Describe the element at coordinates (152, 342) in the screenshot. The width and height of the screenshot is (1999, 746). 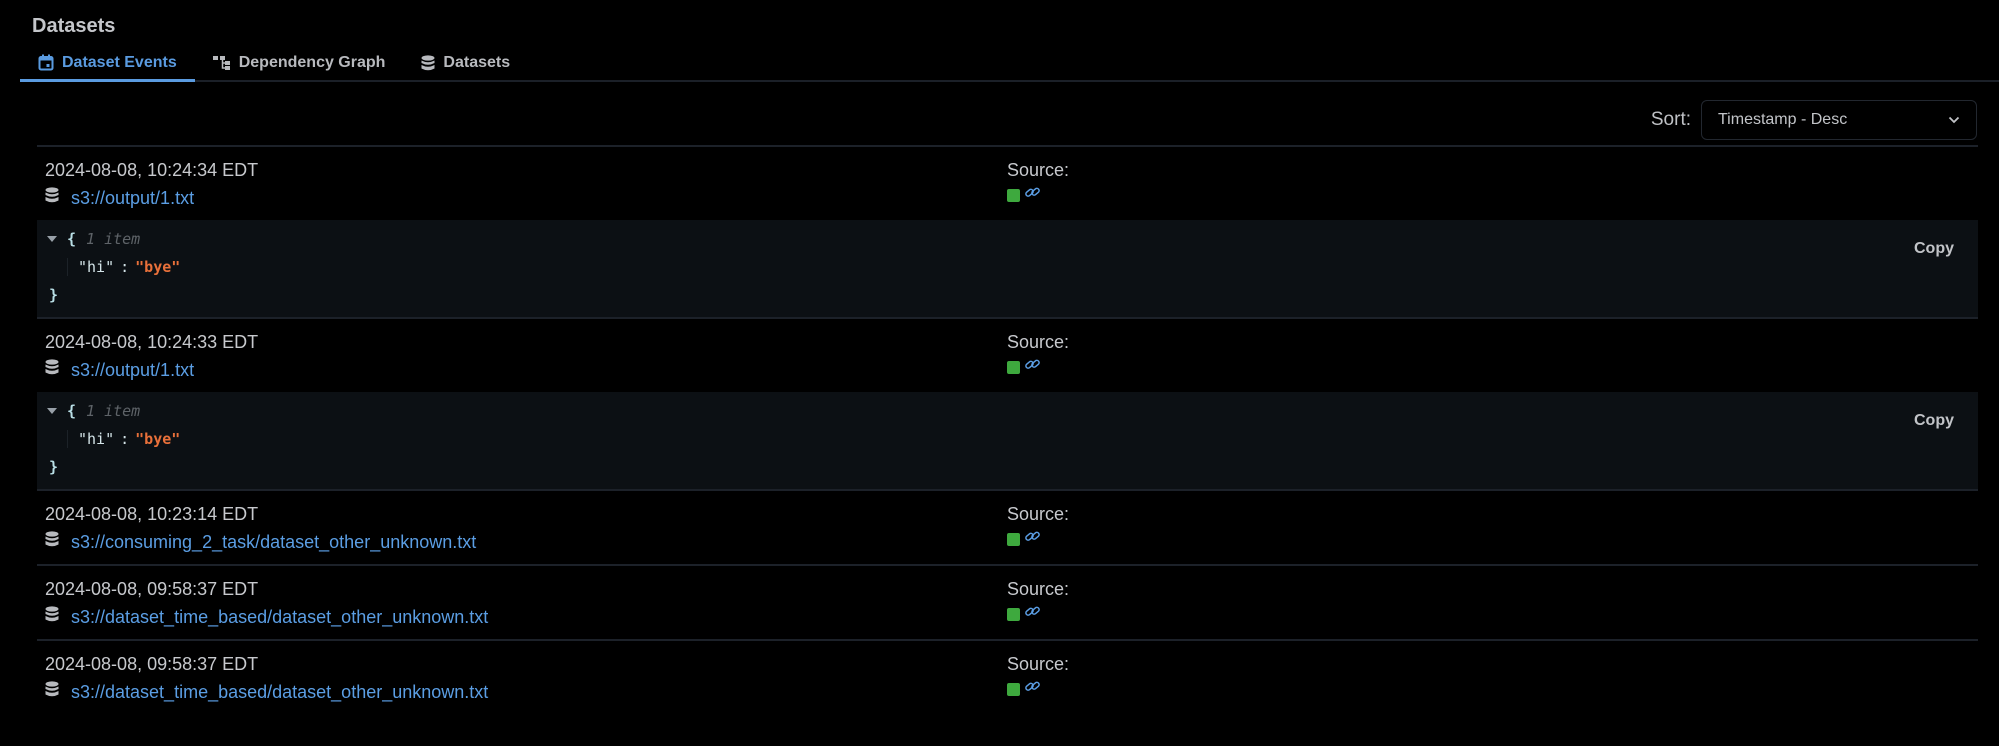
I see `event-timestamp: 2024-08-08, 10:24:33 EDT` at that location.